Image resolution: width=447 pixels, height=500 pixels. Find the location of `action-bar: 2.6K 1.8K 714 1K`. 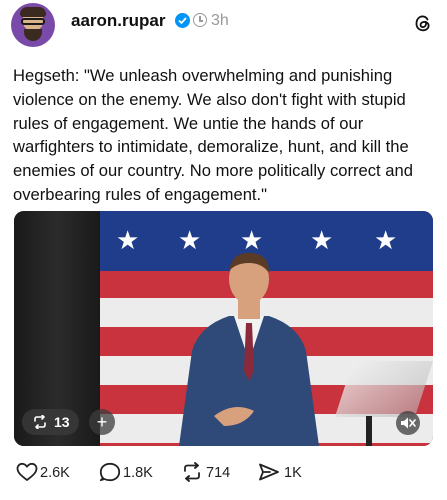

action-bar: 2.6K 1.8K 714 1K is located at coordinates (223, 473).